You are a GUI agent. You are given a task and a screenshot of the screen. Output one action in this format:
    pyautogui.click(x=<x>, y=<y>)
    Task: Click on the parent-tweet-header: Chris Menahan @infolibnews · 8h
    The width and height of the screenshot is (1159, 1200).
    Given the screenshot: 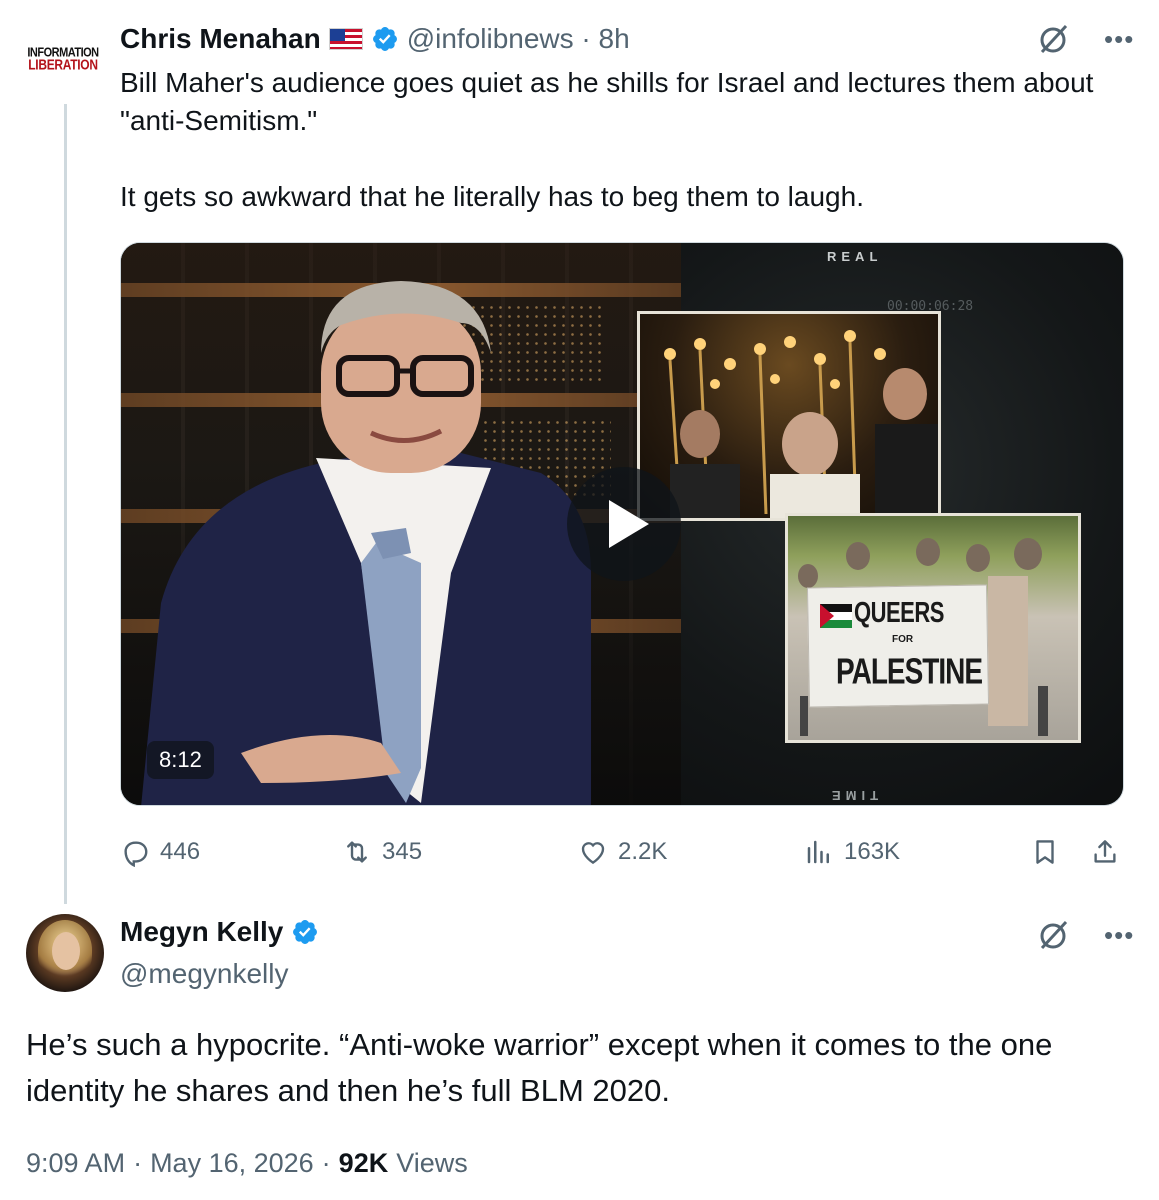 What is the action you would take?
    pyautogui.click(x=375, y=39)
    